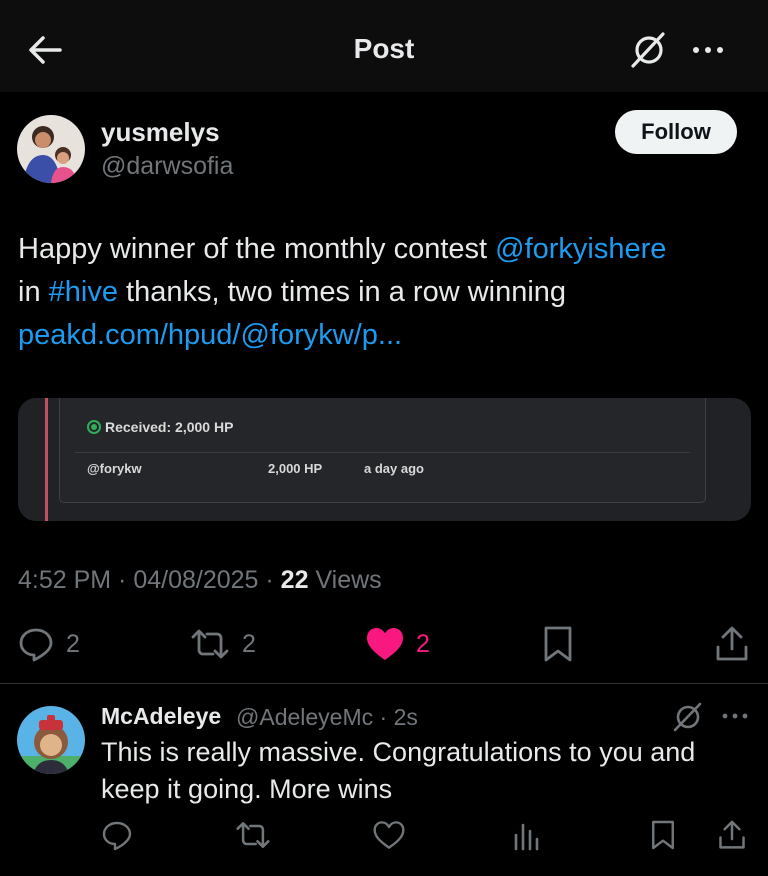  I want to click on repost-button: 2, so click(223, 644).